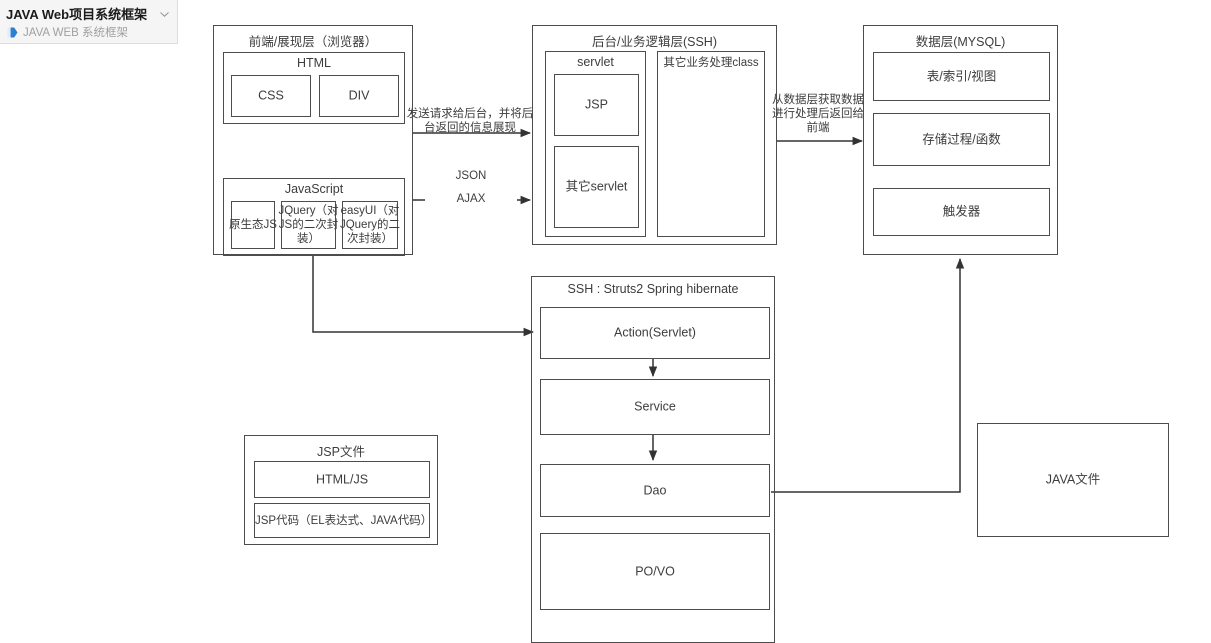 The height and width of the screenshot is (643, 1211). I want to click on table-index-view-box: 表/索引/视图, so click(961, 76).